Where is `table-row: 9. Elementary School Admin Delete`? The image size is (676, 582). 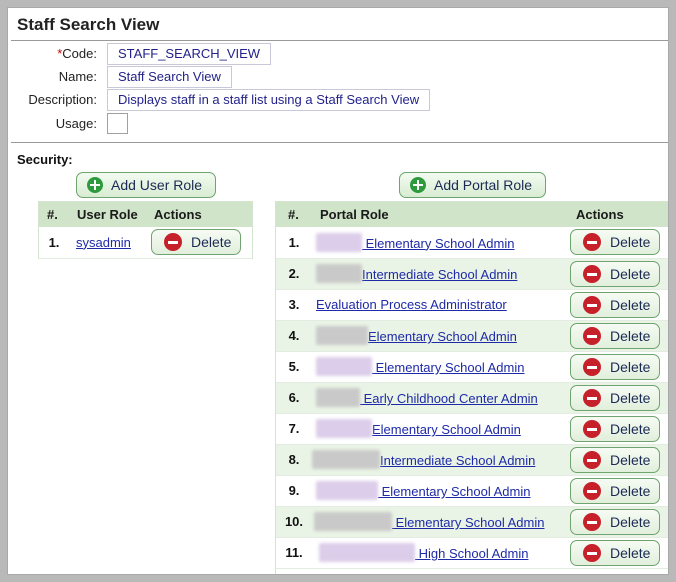 table-row: 9. Elementary School Admin Delete is located at coordinates (472, 491).